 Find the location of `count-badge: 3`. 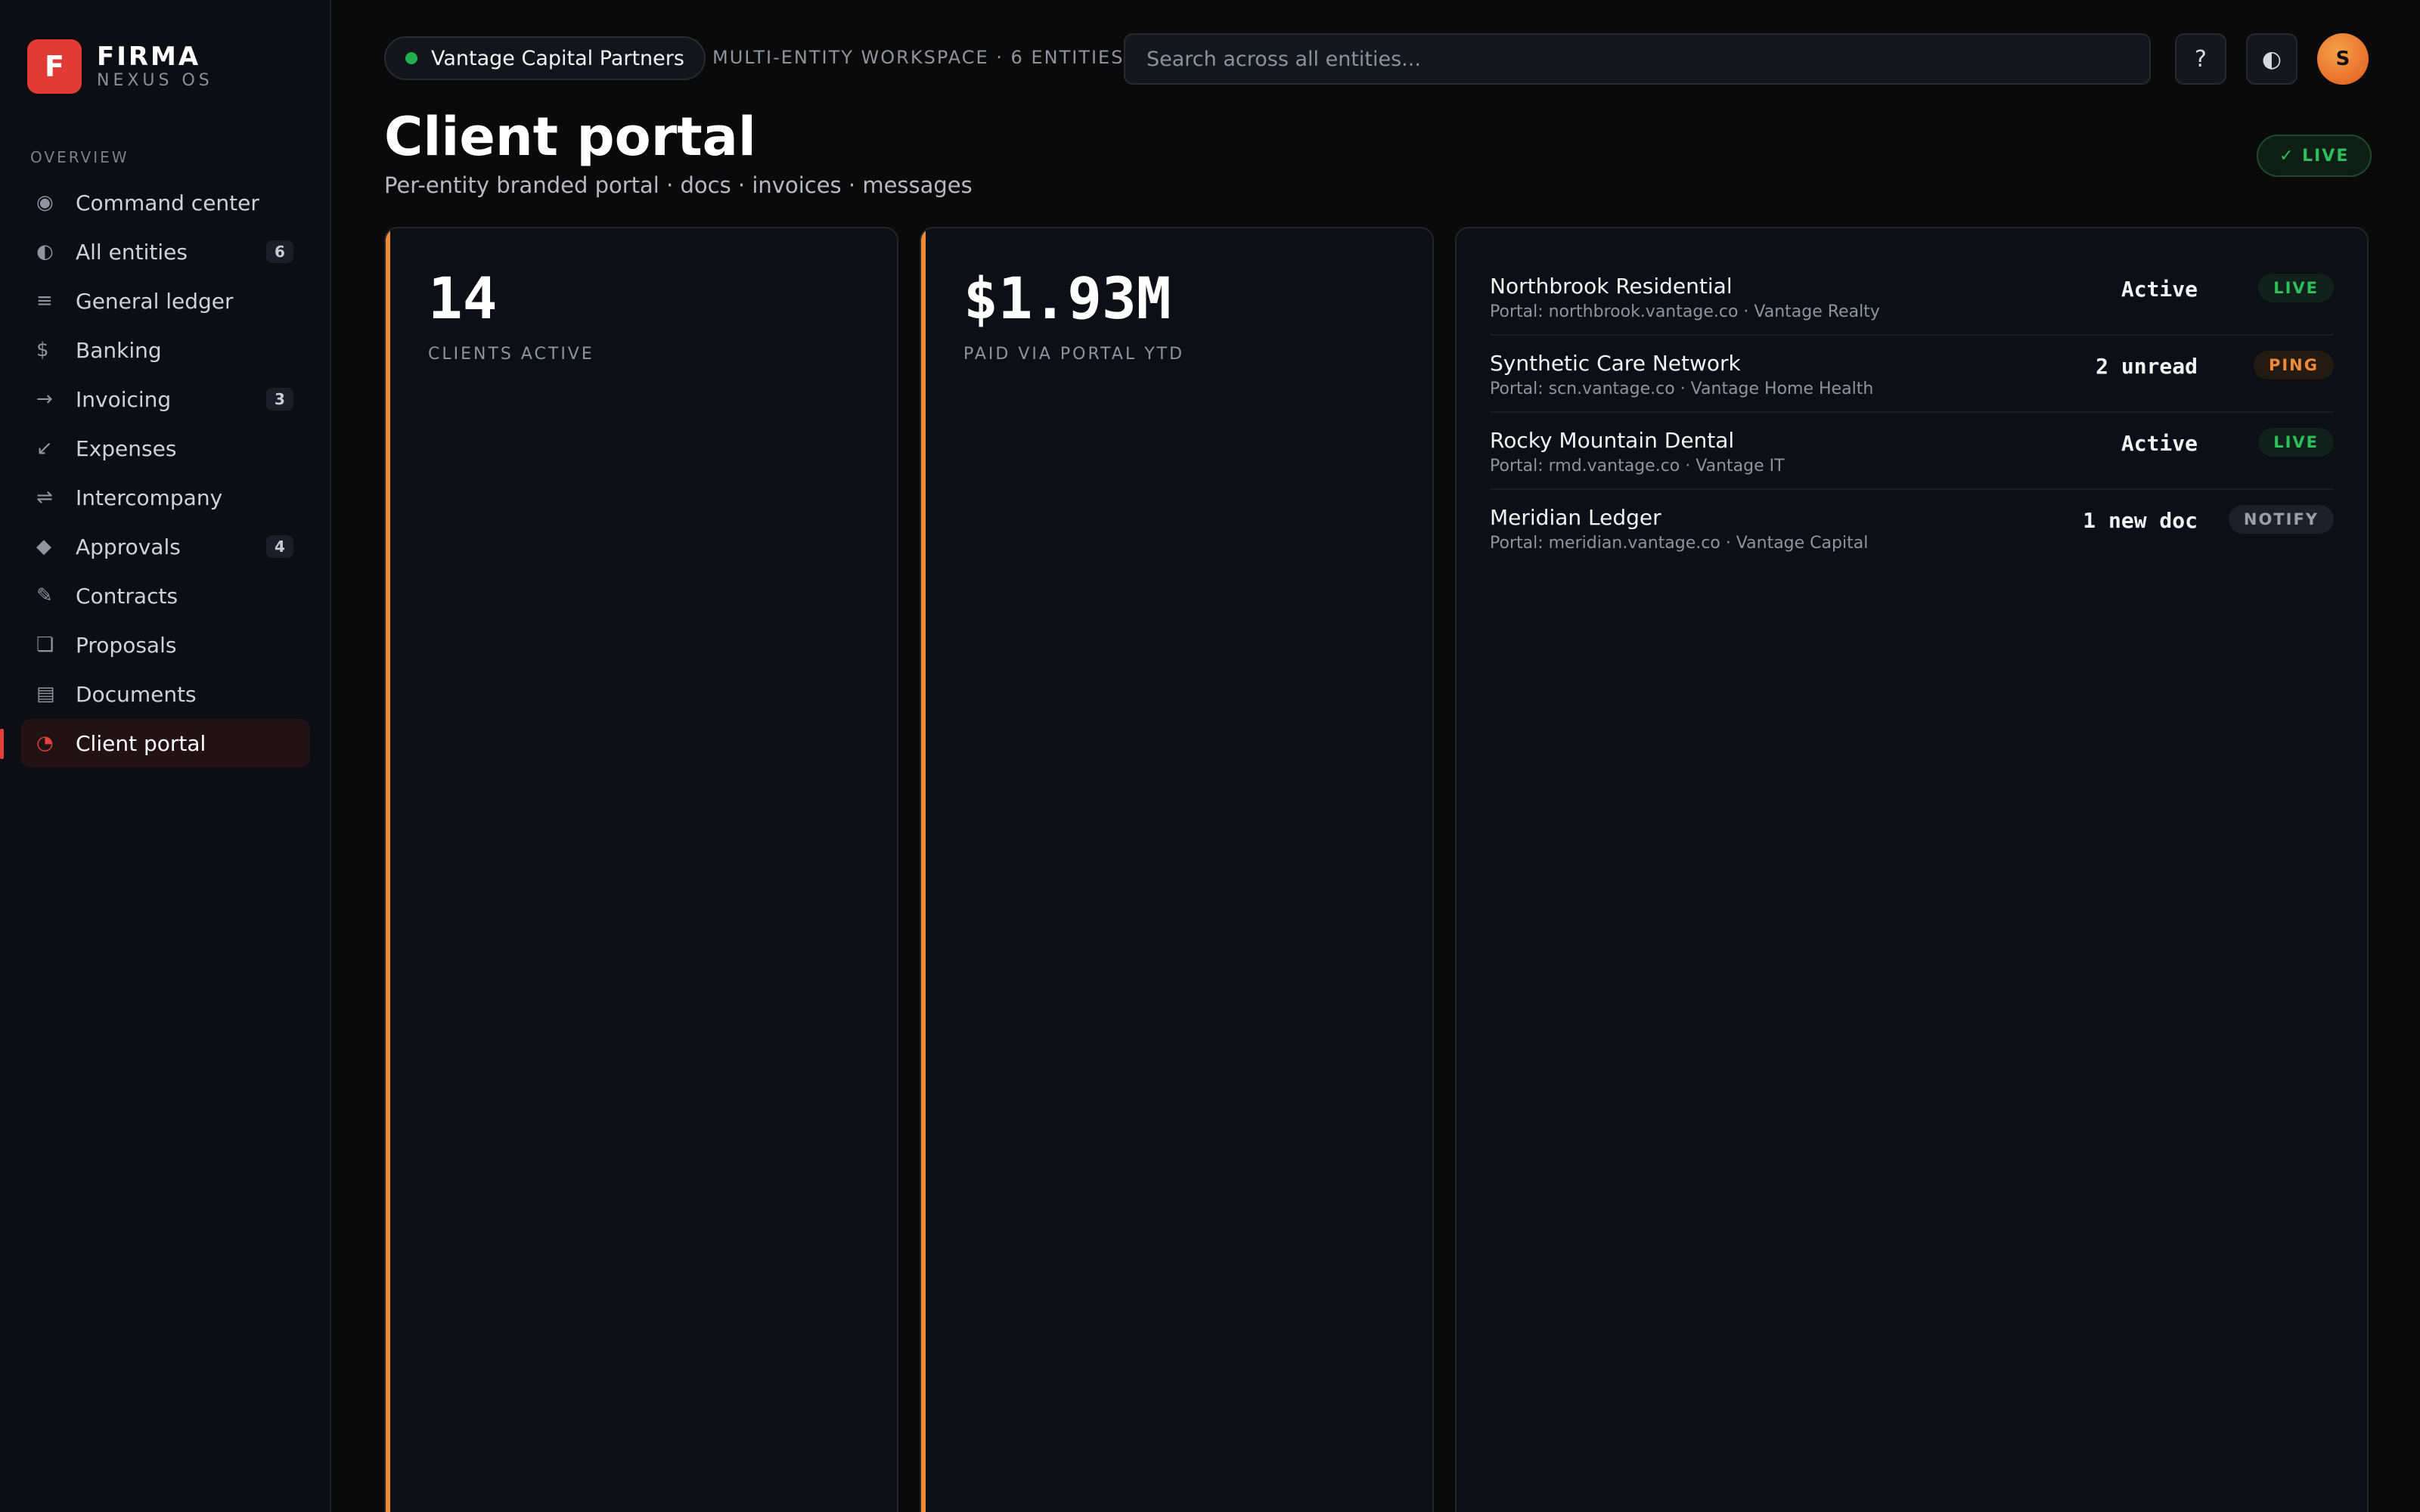

count-badge: 3 is located at coordinates (279, 399).